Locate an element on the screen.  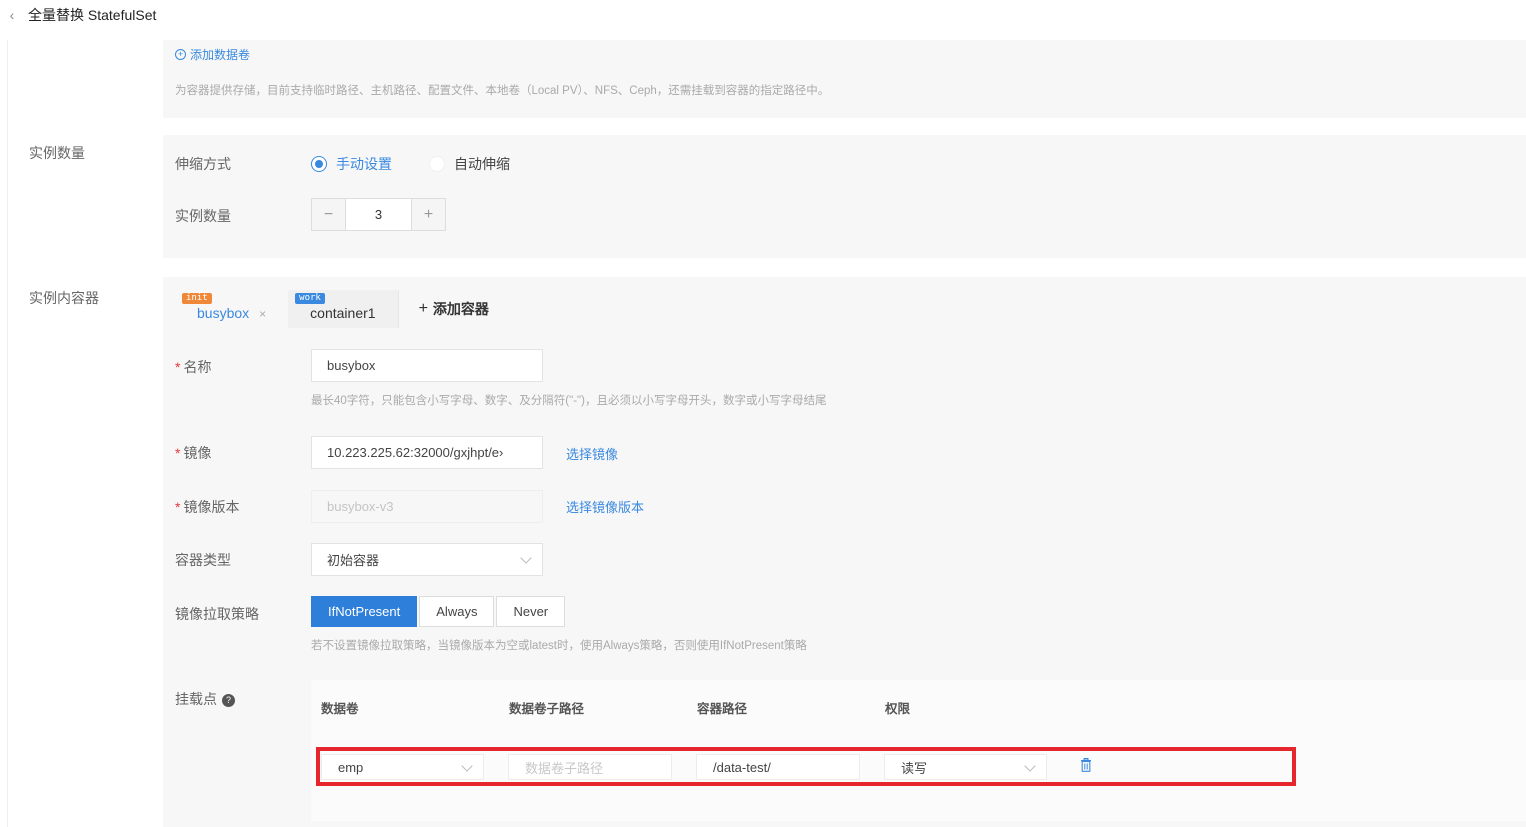
plus-circle-icon: + is located at coordinates (180, 54).